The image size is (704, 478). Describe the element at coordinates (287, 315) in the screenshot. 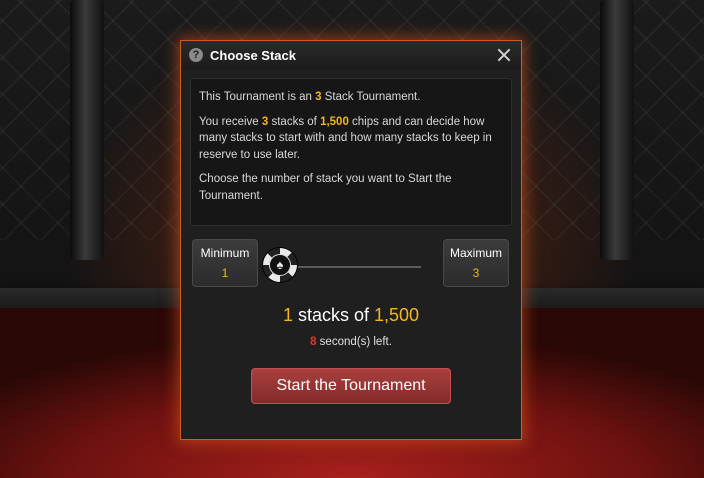

I see `selected-stack-count: 1` at that location.